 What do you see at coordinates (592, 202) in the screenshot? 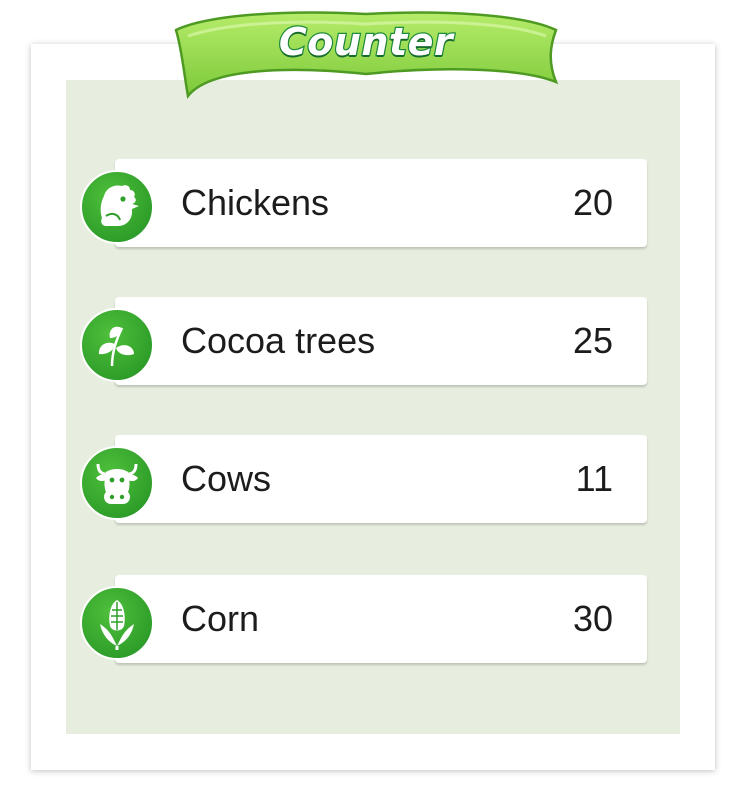
I see `item-count: 20` at bounding box center [592, 202].